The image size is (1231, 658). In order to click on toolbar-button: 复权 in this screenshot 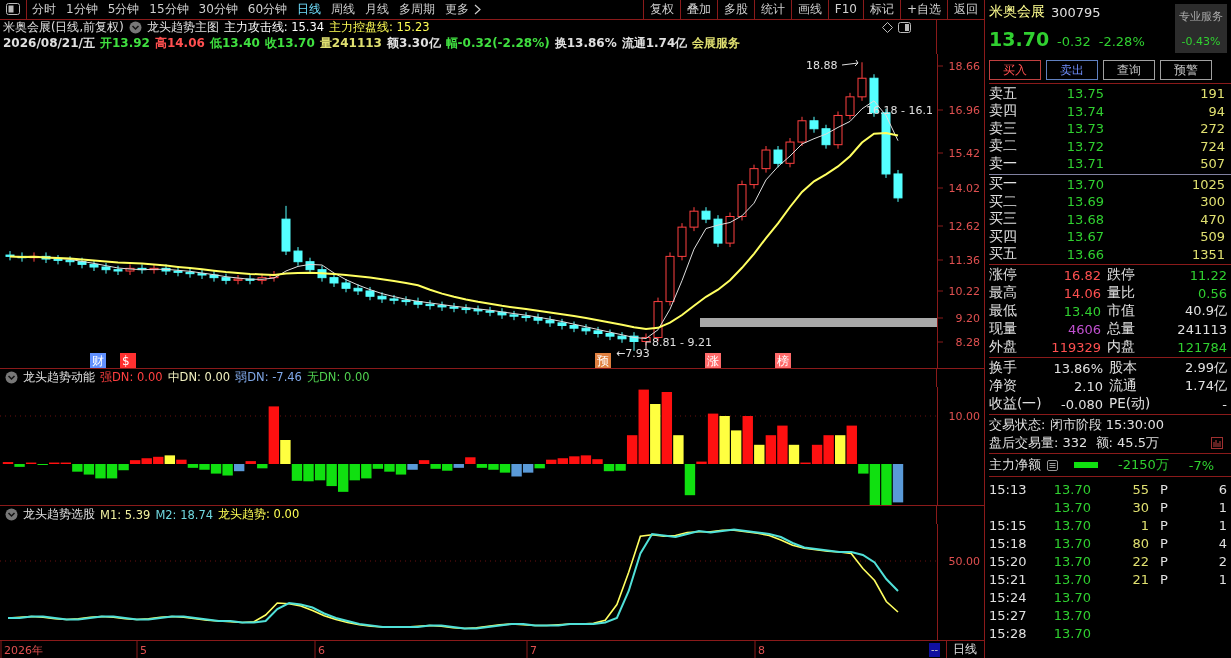, I will do `click(661, 9)`.